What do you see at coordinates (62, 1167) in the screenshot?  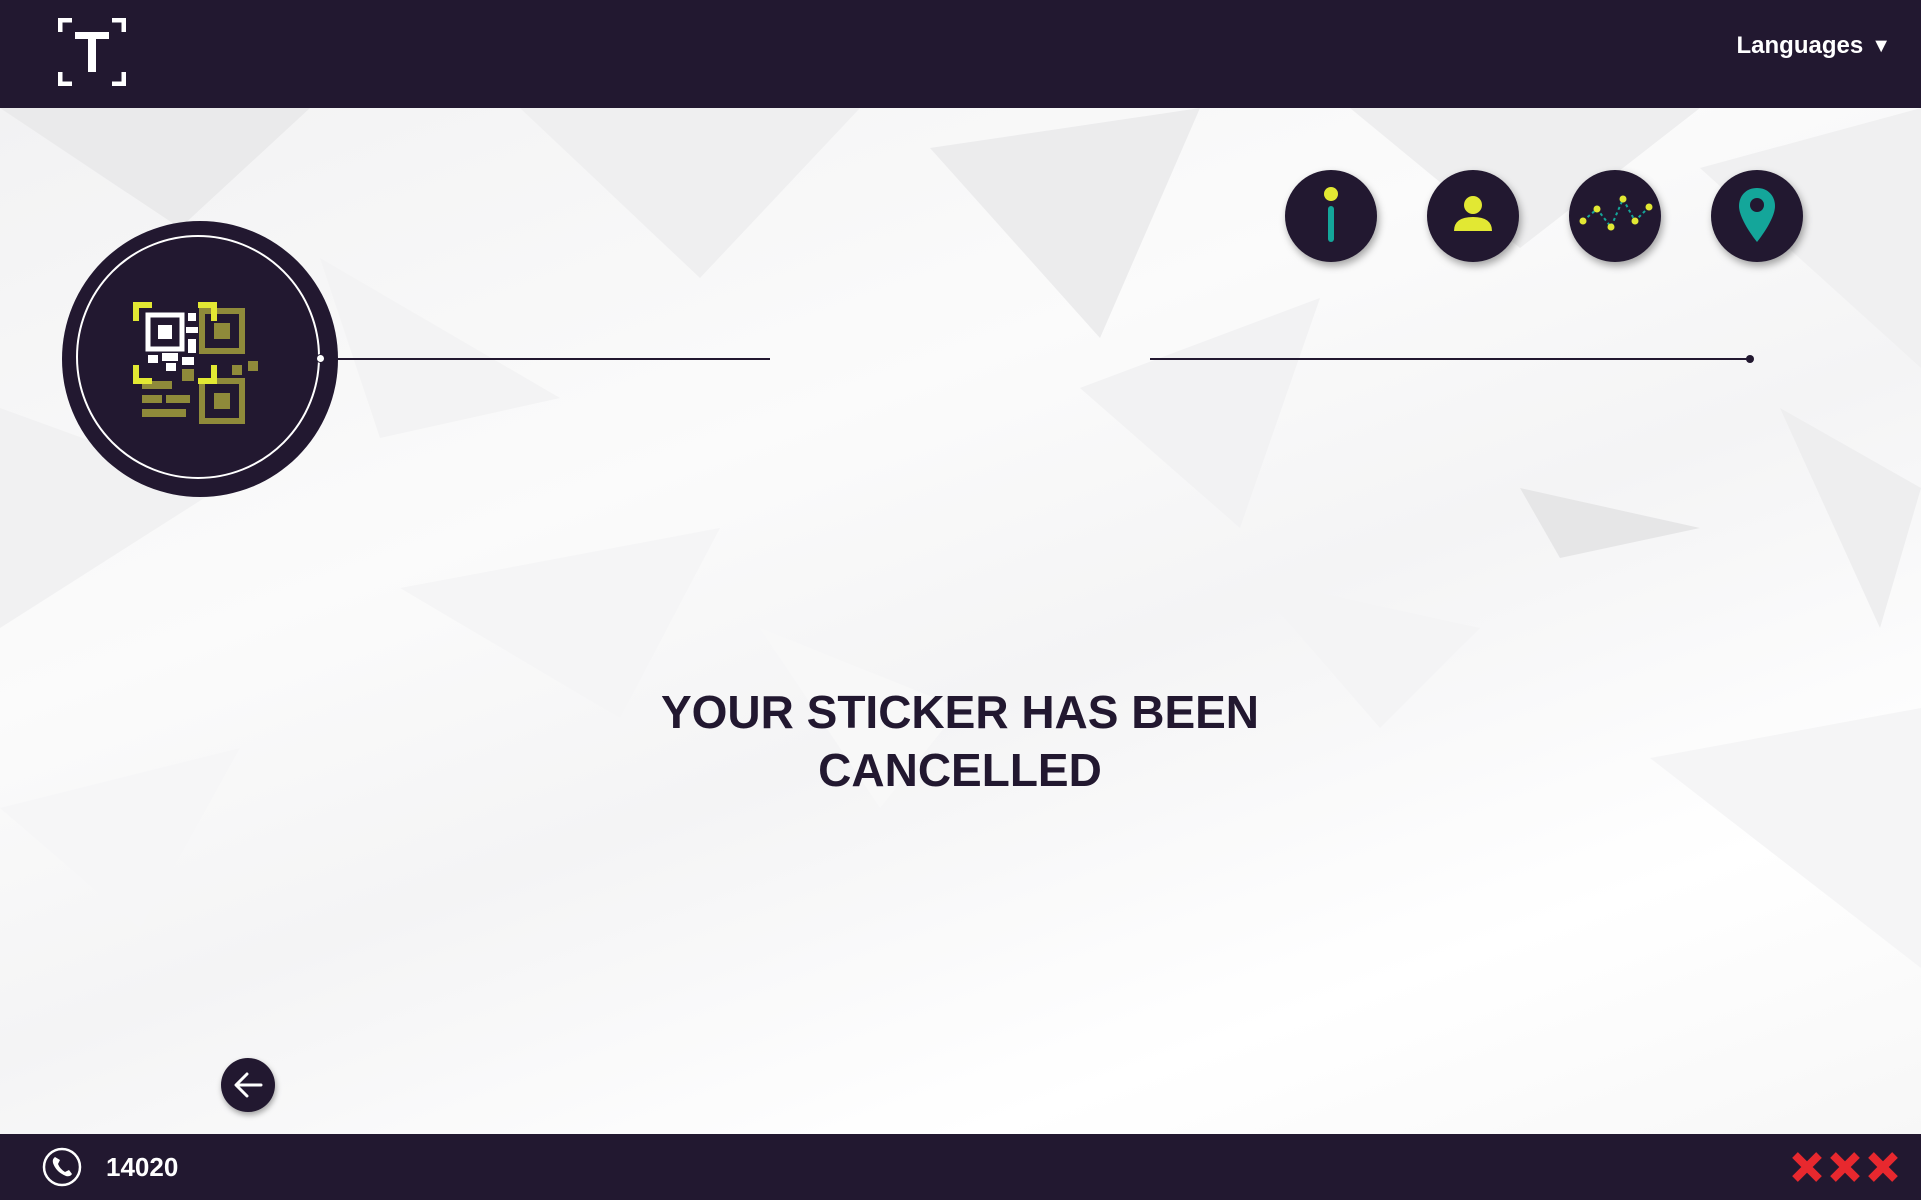 I see `phone-icon` at bounding box center [62, 1167].